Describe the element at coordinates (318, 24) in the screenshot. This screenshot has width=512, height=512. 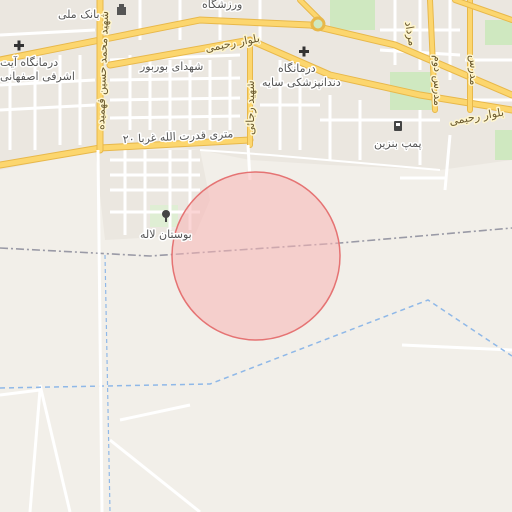
I see `roundabout` at that location.